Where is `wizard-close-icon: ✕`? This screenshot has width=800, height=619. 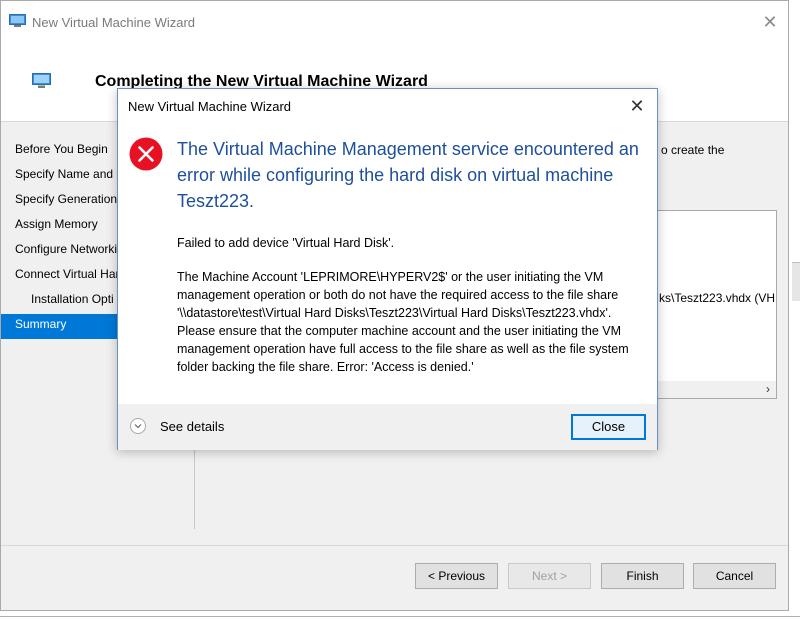
wizard-close-icon: ✕ is located at coordinates (770, 22).